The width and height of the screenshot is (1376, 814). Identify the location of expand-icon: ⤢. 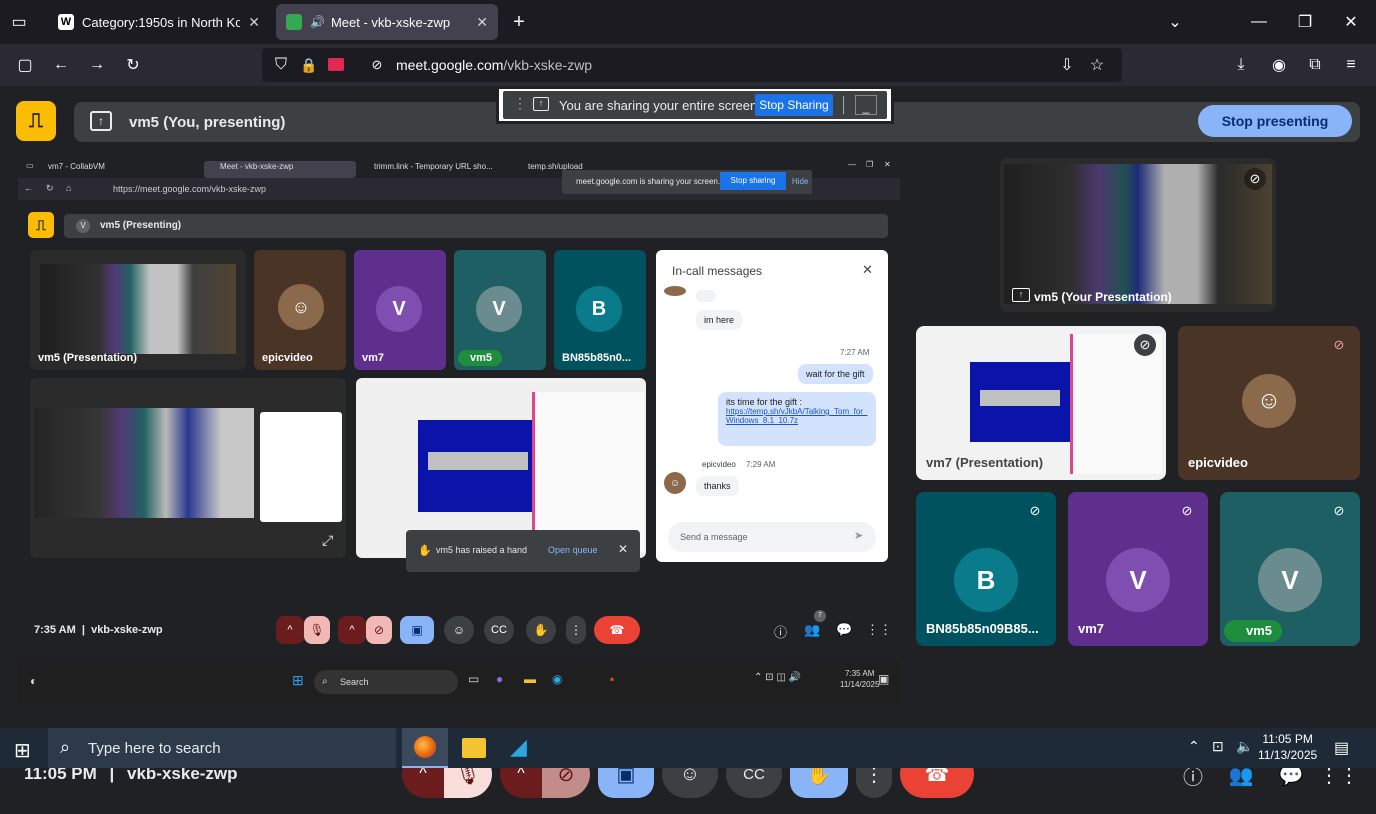
(328, 540).